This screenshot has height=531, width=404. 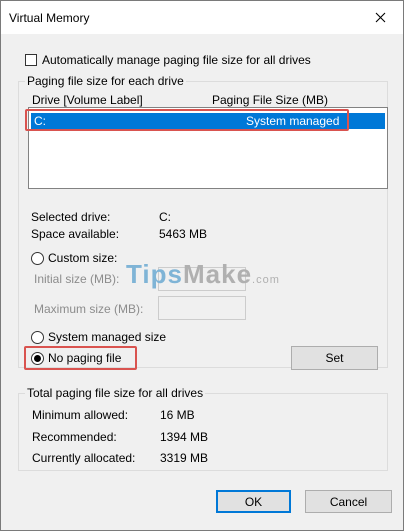 I want to click on currently-allocated-label: Currently allocated:, so click(x=84, y=458).